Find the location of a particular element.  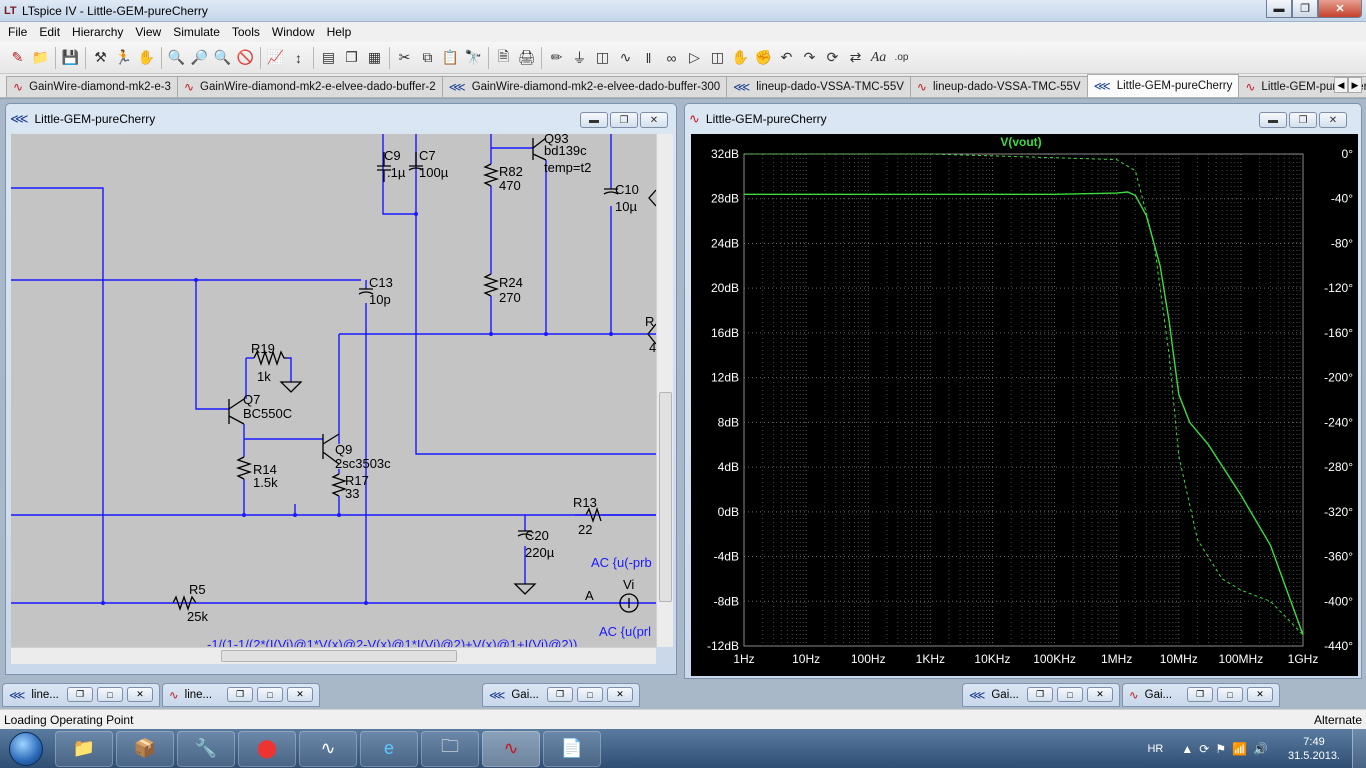

tray-network-icon: 📶 is located at coordinates (1239, 749).